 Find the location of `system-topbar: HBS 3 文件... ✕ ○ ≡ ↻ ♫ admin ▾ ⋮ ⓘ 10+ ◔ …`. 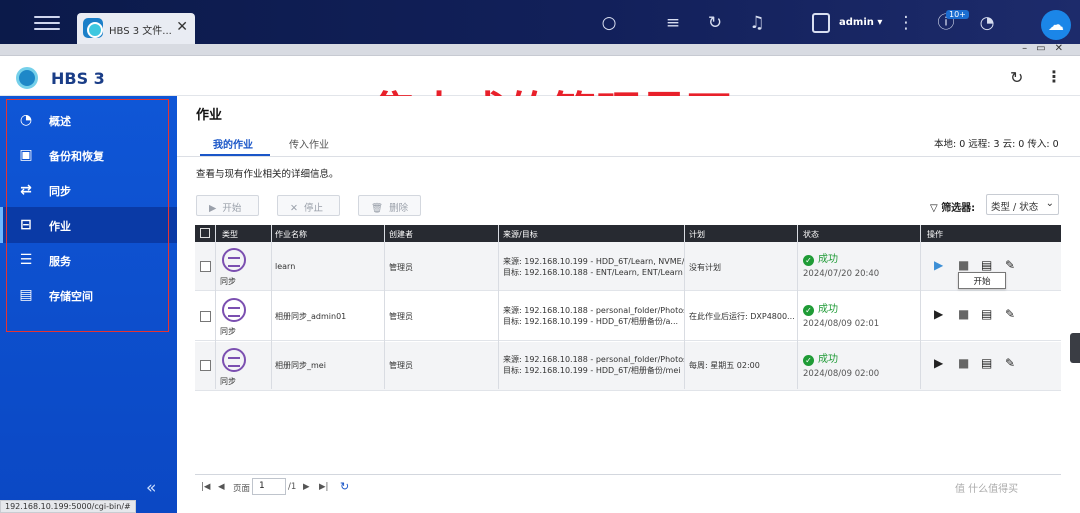

system-topbar: HBS 3 文件... ✕ ○ ≡ ↻ ♫ admin ▾ ⋮ ⓘ 10+ ◔ … is located at coordinates (540, 22).